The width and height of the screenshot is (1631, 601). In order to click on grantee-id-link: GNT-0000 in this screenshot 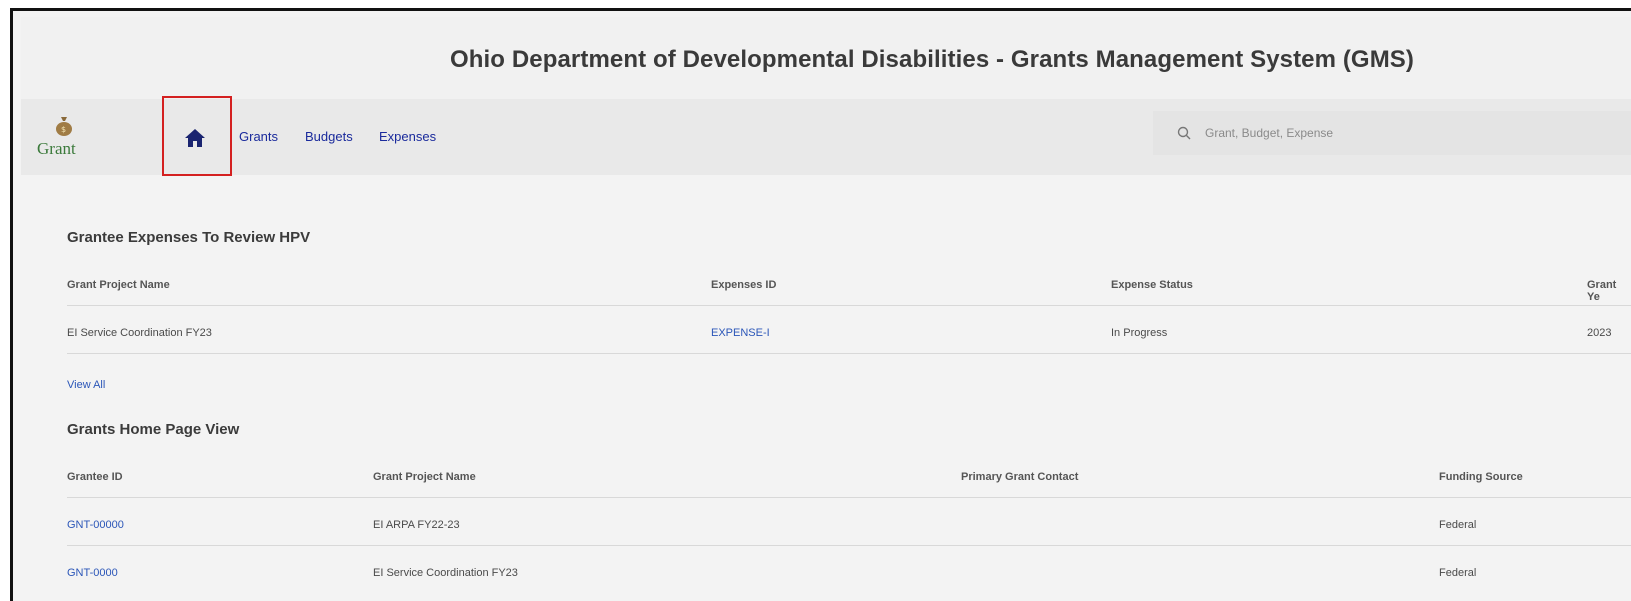, I will do `click(92, 573)`.